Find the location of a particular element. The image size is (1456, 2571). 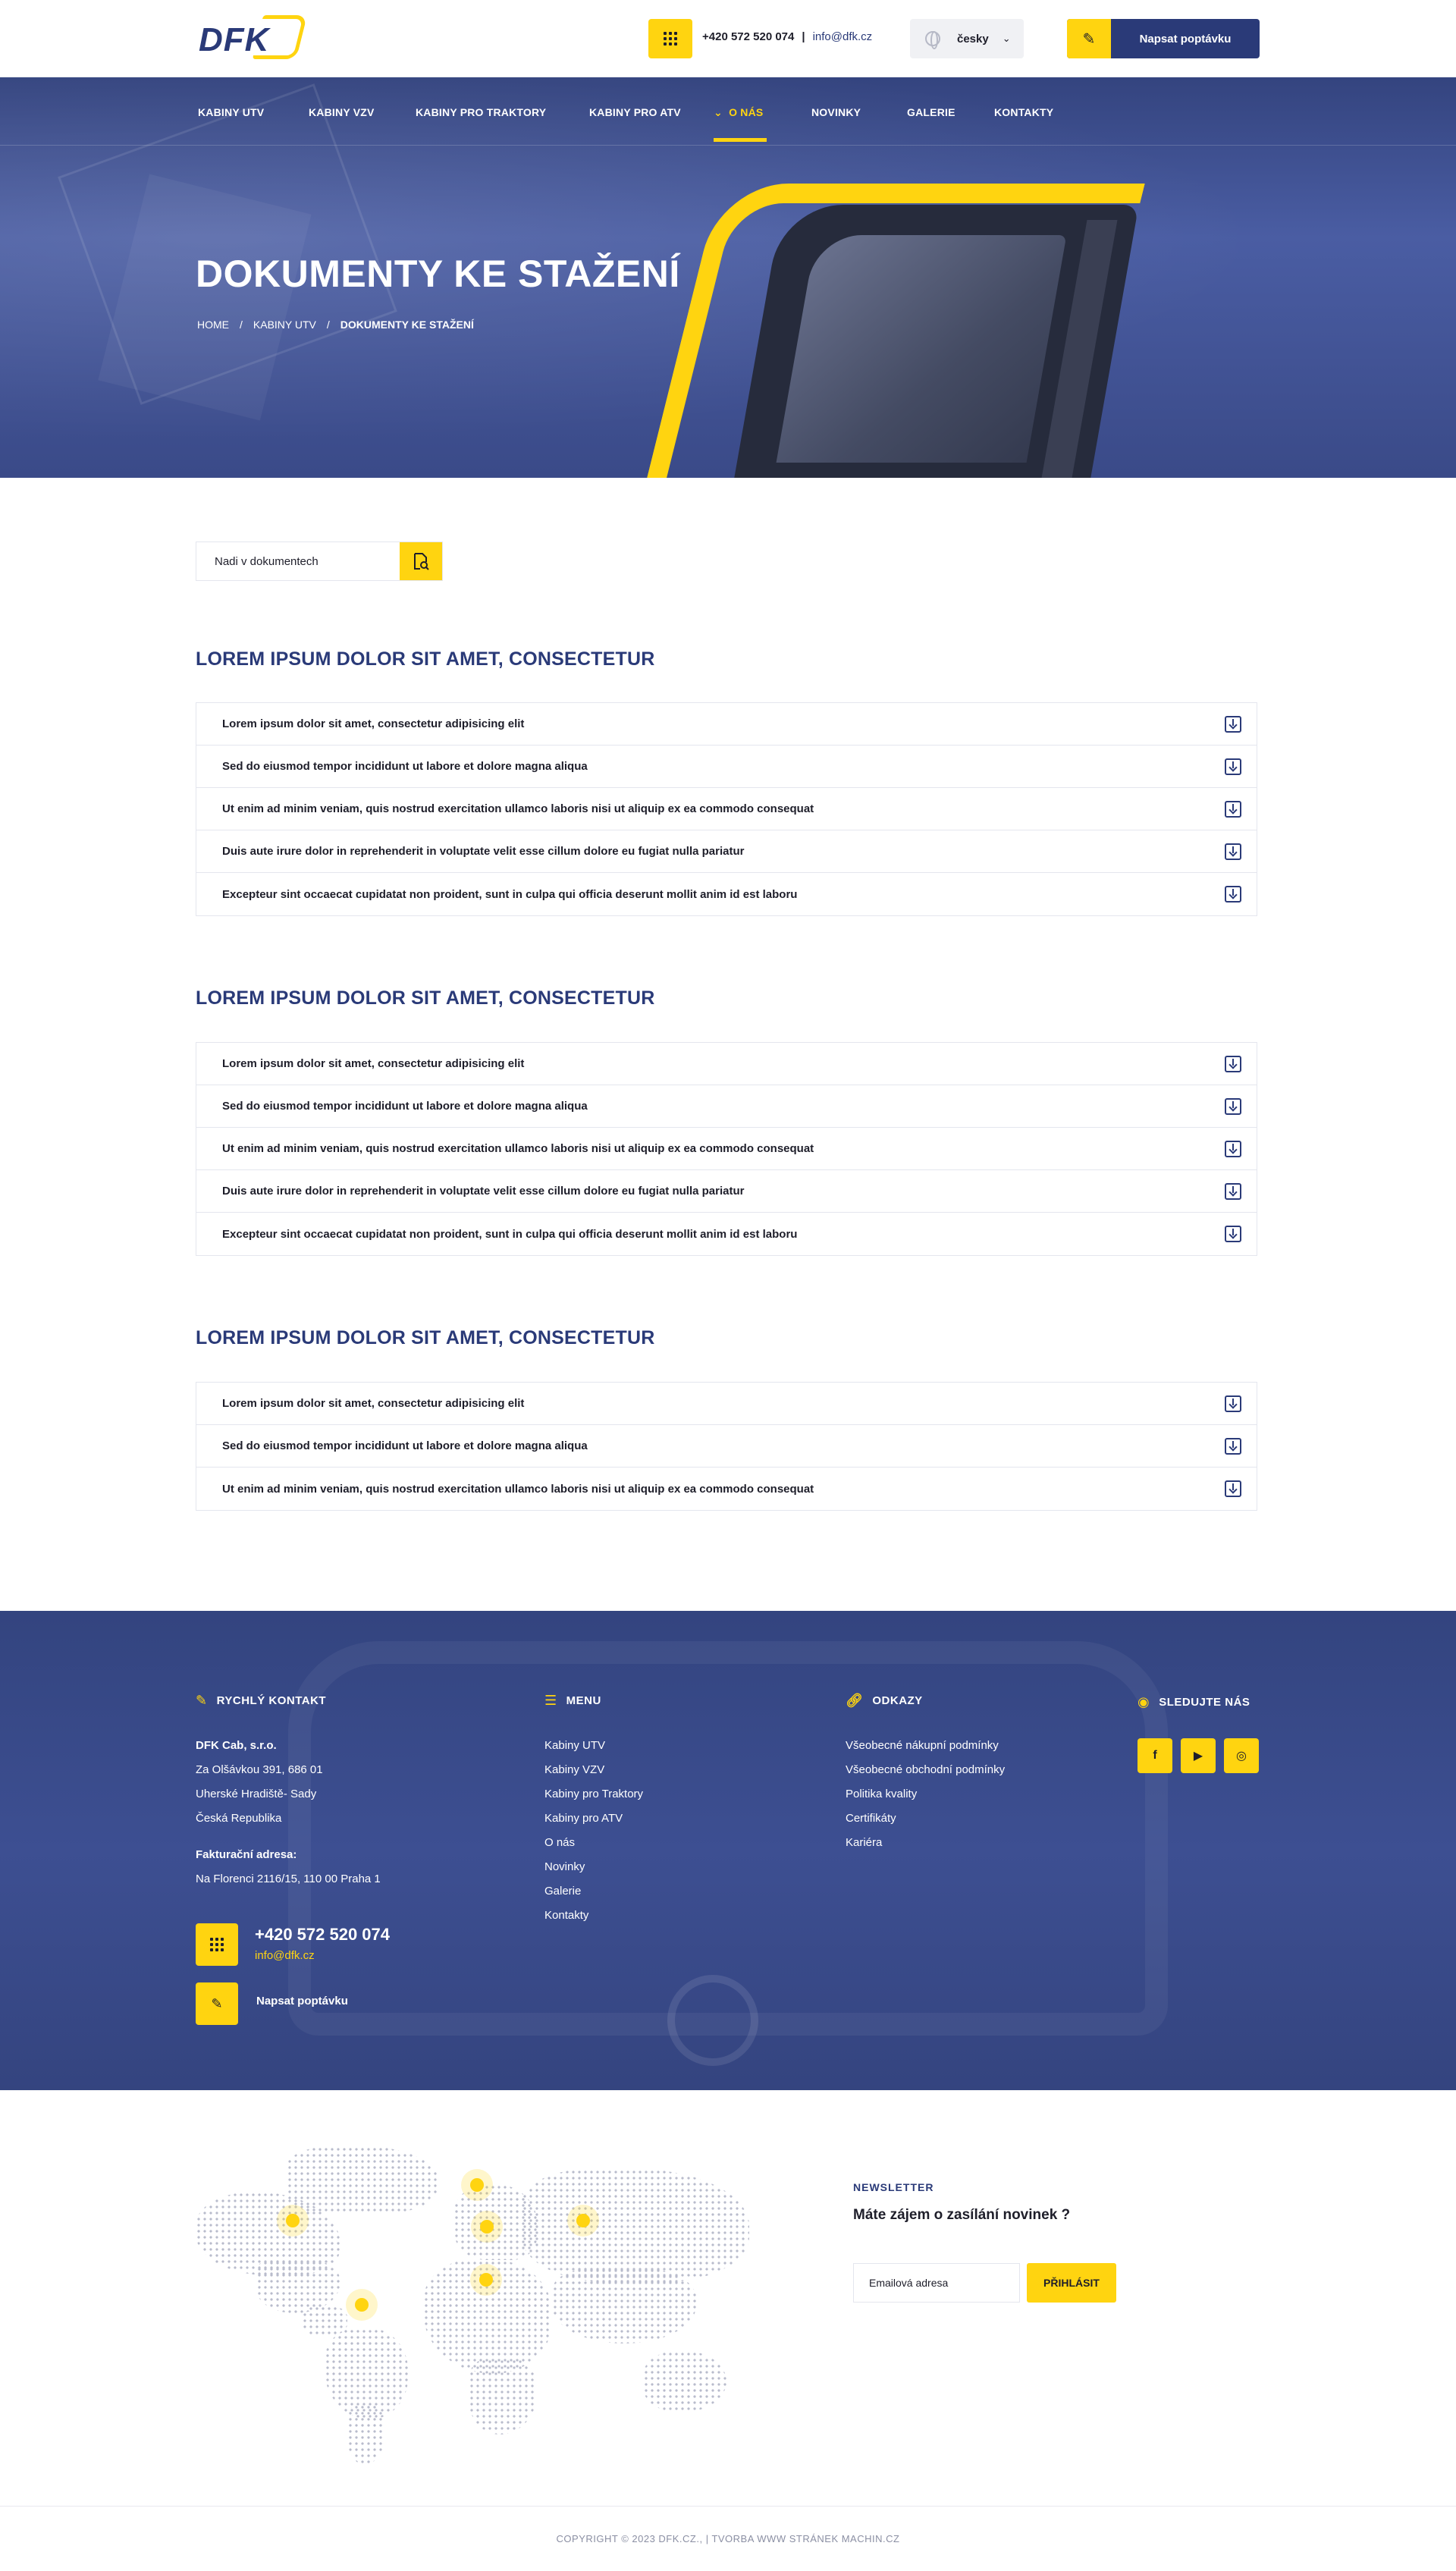

footer-inquiry-button: Napsat poptávku is located at coordinates (302, 2001).